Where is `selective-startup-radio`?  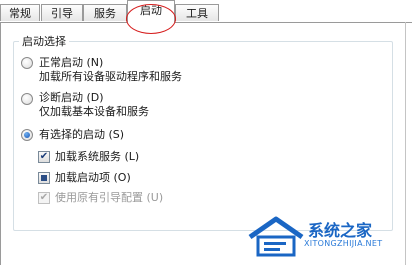
selective-startup-radio is located at coordinates (27, 135).